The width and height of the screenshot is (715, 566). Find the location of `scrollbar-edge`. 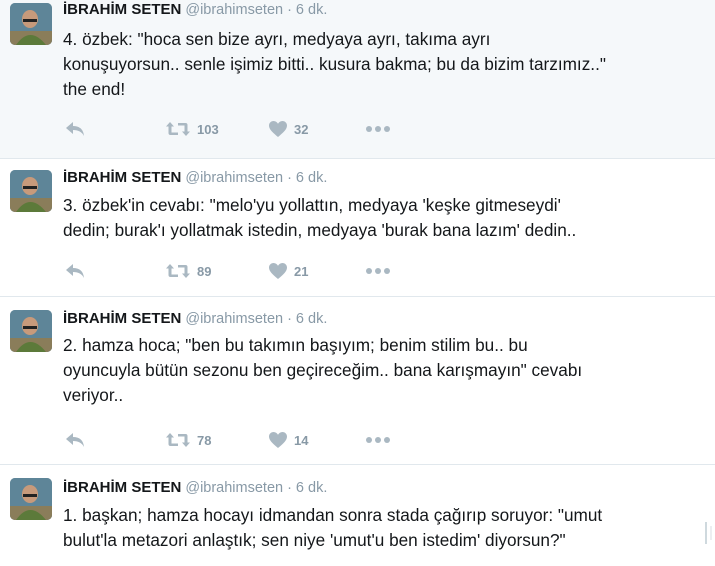

scrollbar-edge is located at coordinates (709, 533).